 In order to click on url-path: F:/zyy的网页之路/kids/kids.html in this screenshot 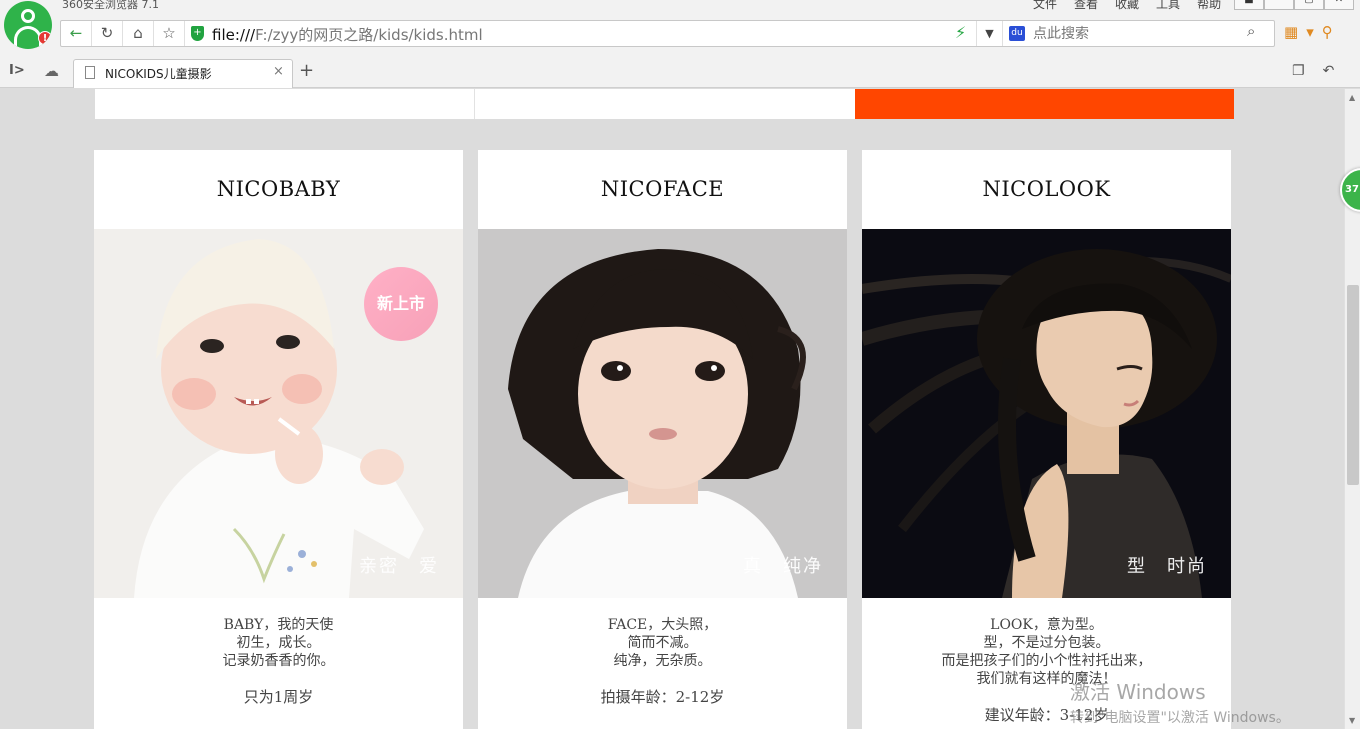, I will do `click(369, 35)`.